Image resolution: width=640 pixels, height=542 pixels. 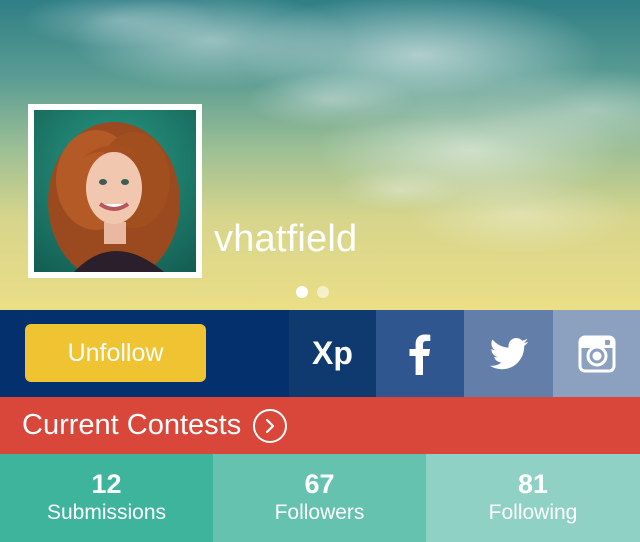 I want to click on facebook-button, so click(x=420, y=353).